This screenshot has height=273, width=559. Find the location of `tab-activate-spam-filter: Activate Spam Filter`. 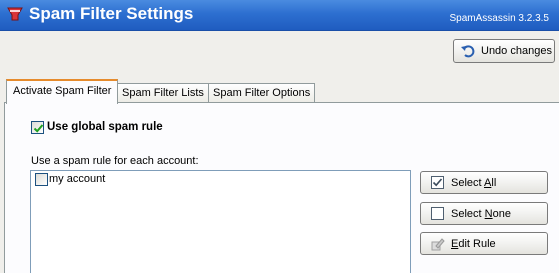

tab-activate-spam-filter: Activate Spam Filter is located at coordinates (62, 91).